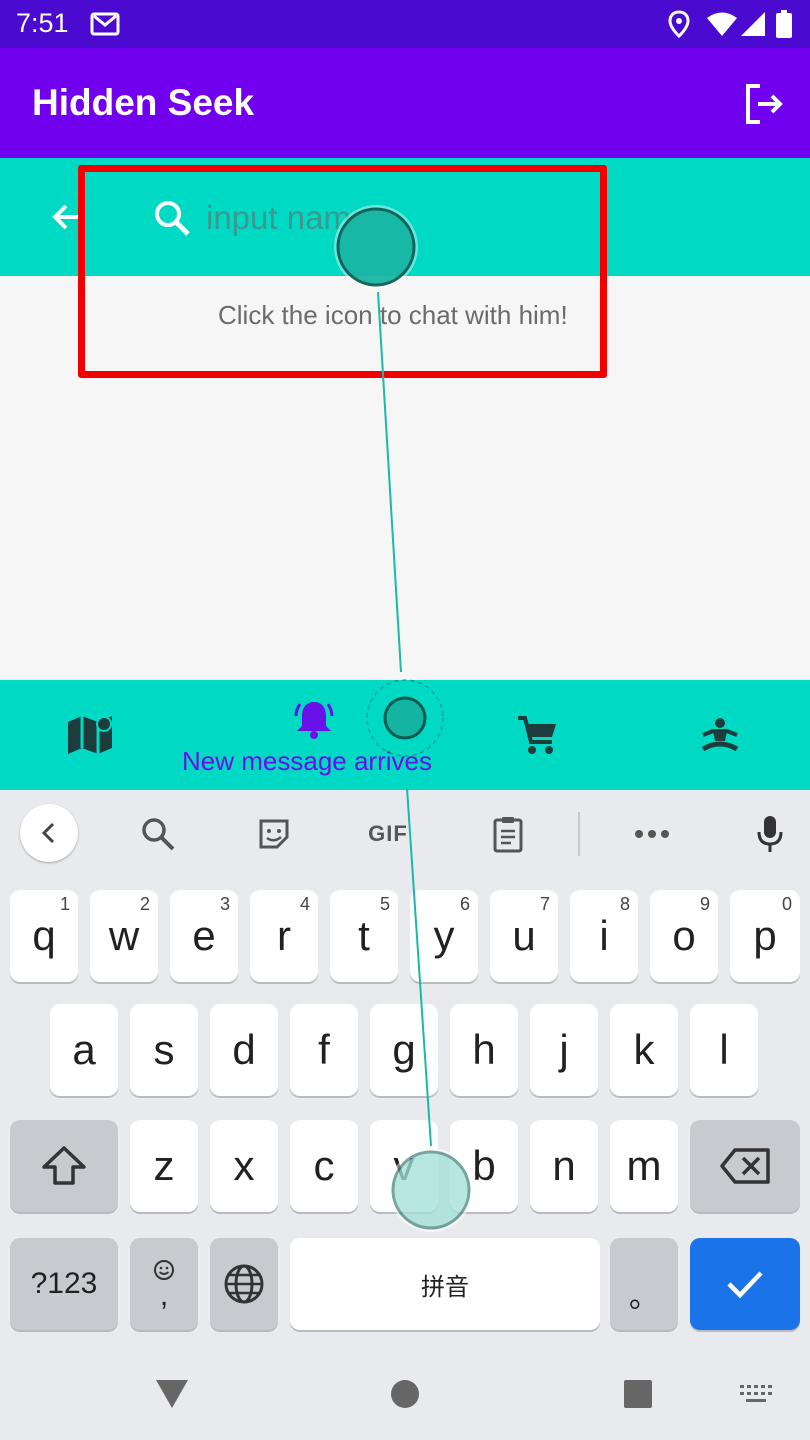  What do you see at coordinates (765, 936) in the screenshot?
I see `key-p: p0` at bounding box center [765, 936].